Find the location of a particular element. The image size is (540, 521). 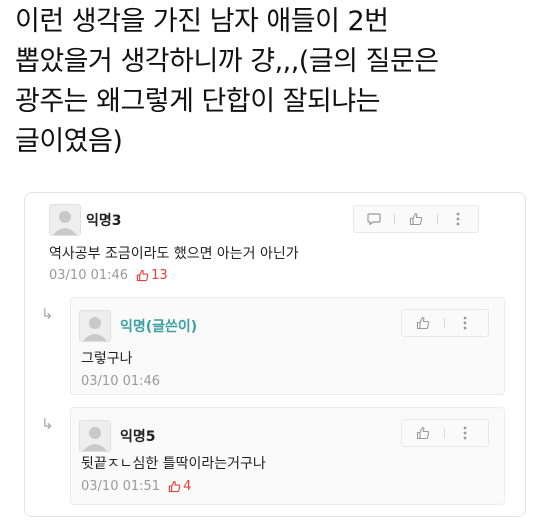

like-count-value: 13 is located at coordinates (159, 275).